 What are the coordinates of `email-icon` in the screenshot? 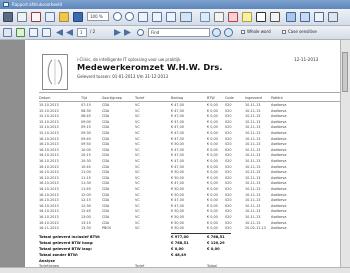 It's located at (319, 17).